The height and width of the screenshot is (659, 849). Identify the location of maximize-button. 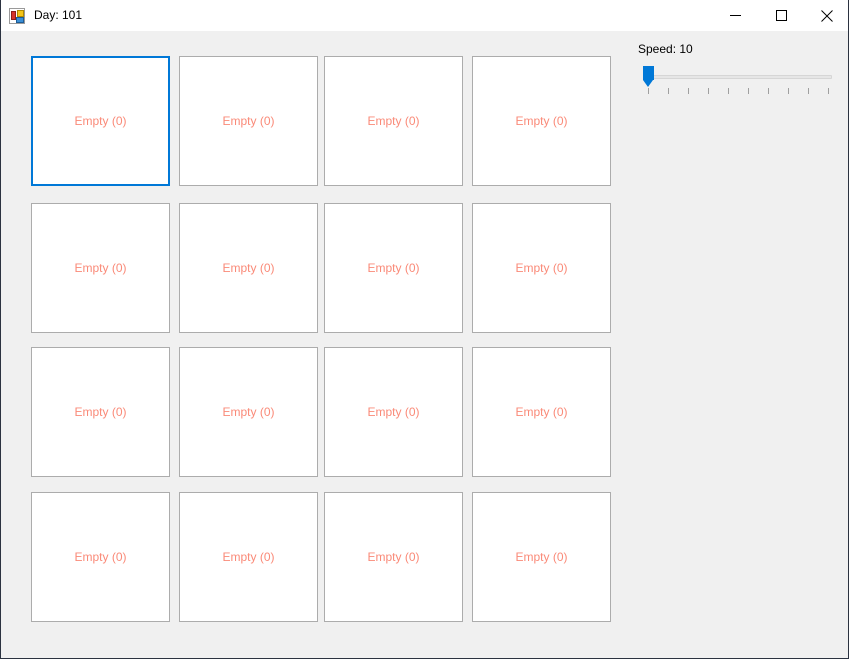
(781, 15).